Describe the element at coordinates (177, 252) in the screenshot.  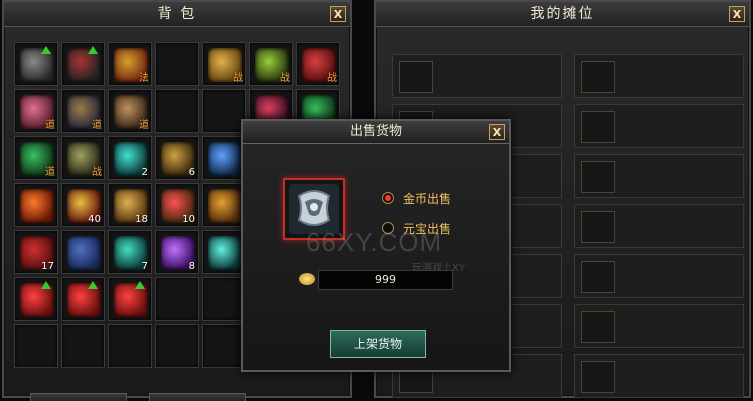
I see `bag-slot: 8` at that location.